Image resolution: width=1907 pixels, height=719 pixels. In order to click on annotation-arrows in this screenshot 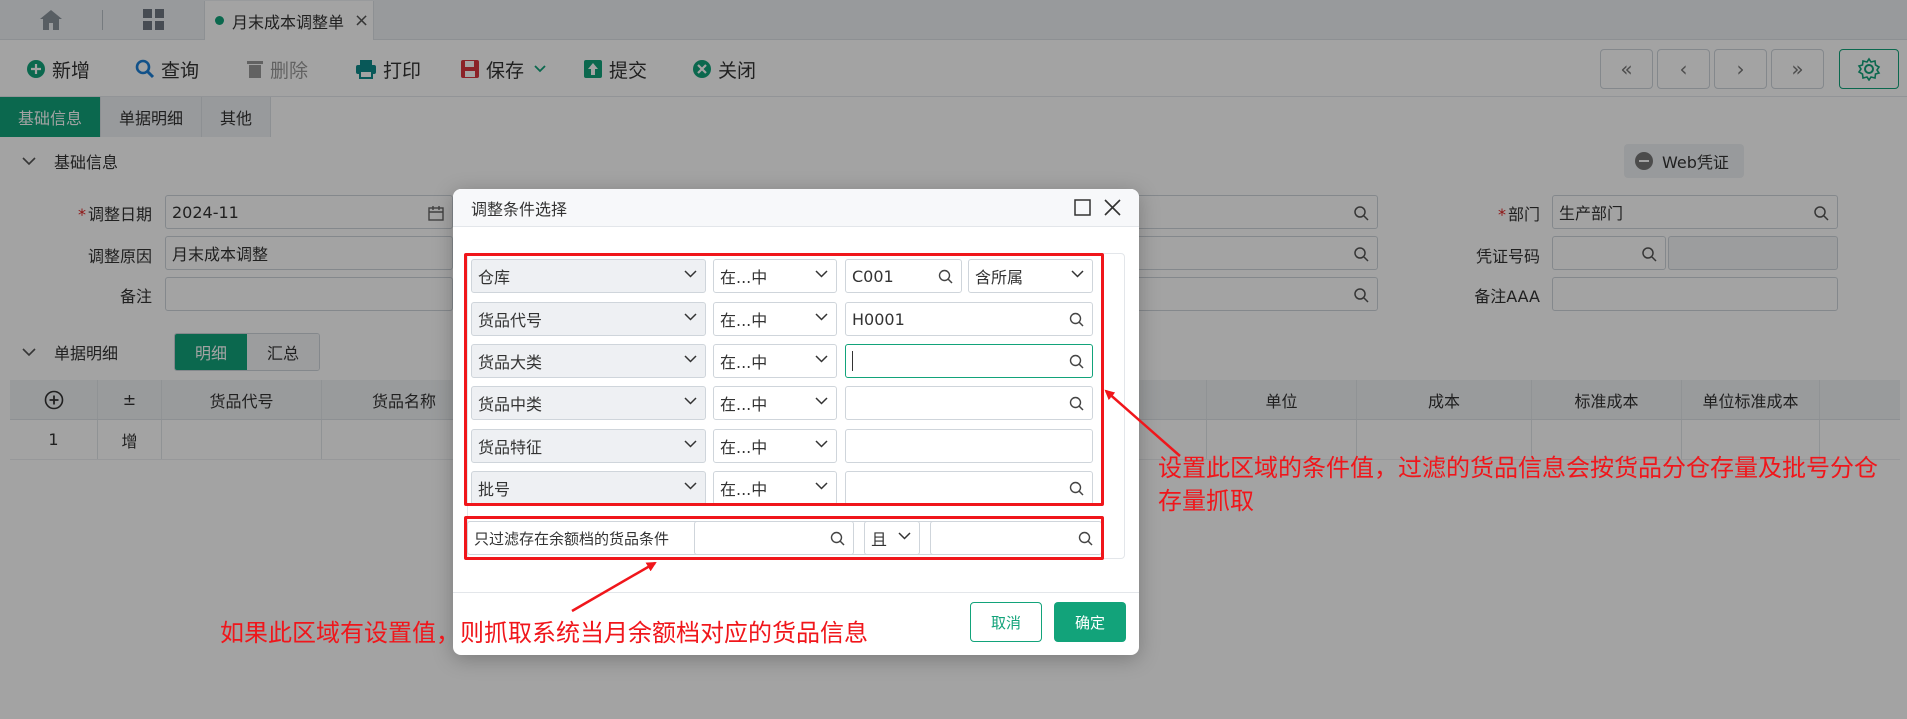, I will do `click(876, 501)`.